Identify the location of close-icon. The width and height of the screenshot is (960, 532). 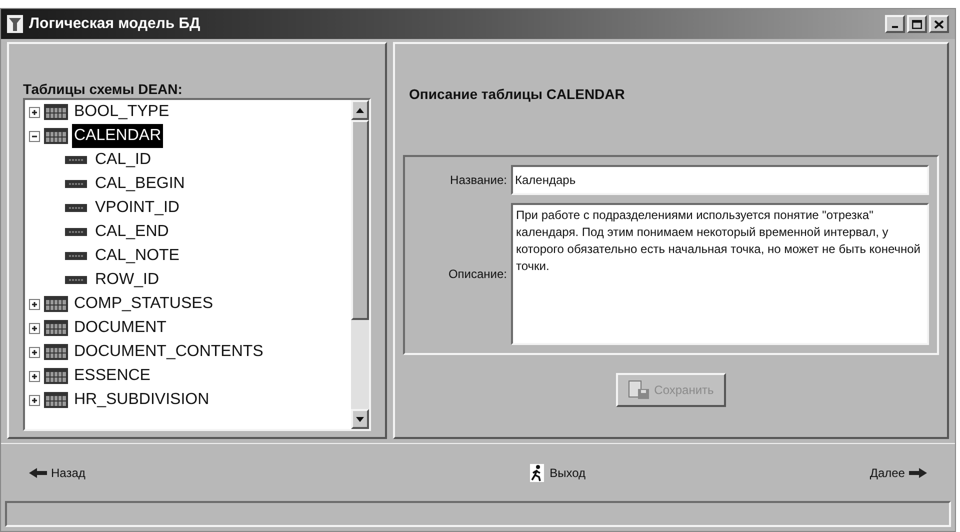
(939, 24).